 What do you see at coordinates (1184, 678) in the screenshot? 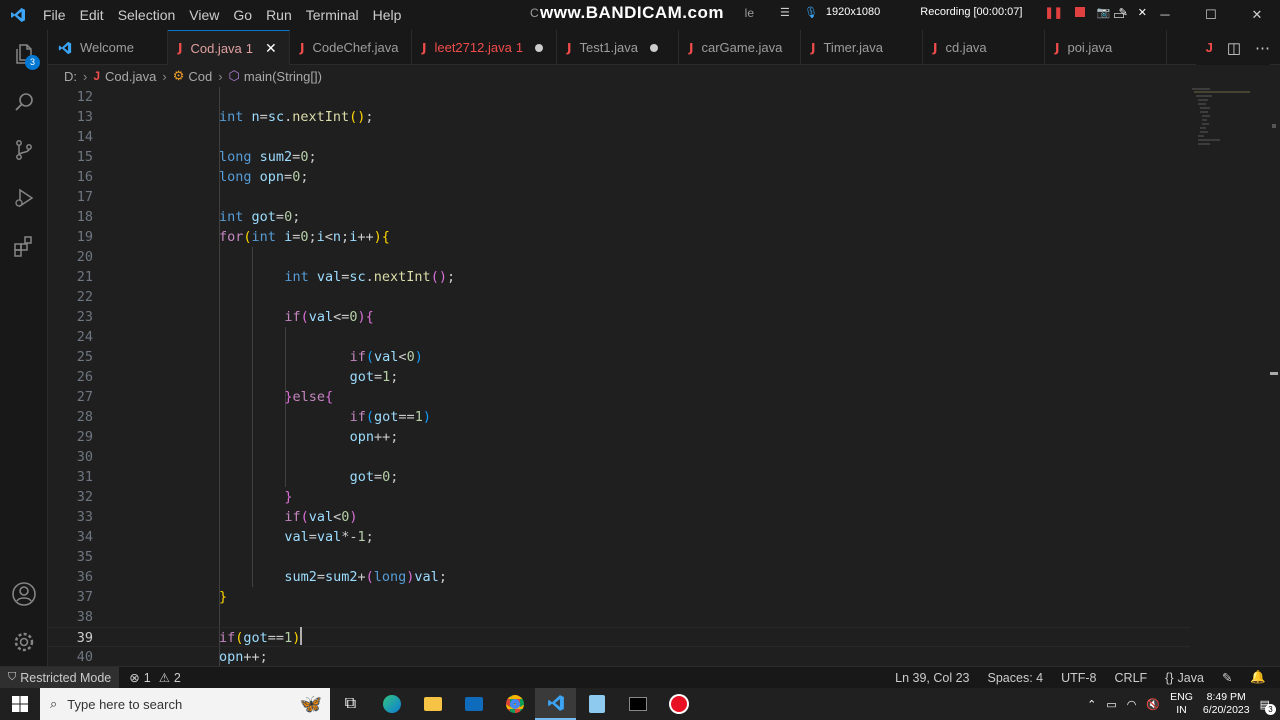
I see `language-mode: {} Java` at bounding box center [1184, 678].